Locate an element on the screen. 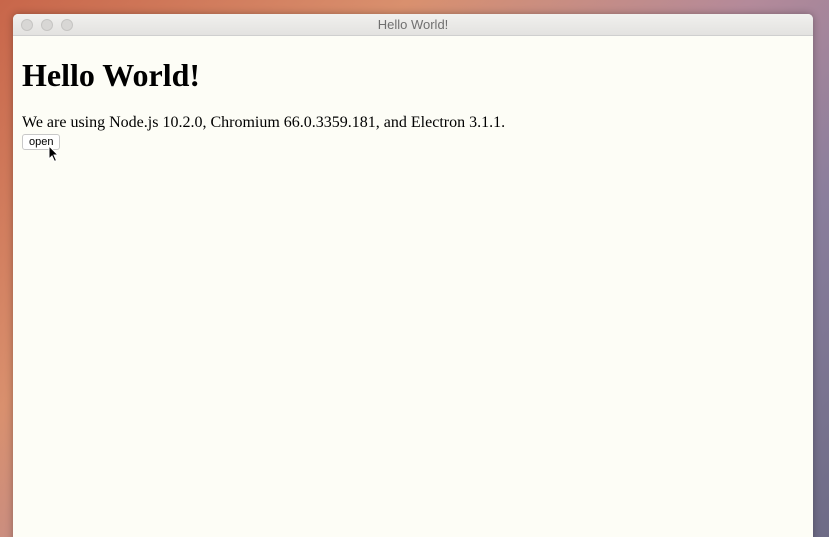 This screenshot has width=829, height=537. window-title: Hello World! is located at coordinates (413, 24).